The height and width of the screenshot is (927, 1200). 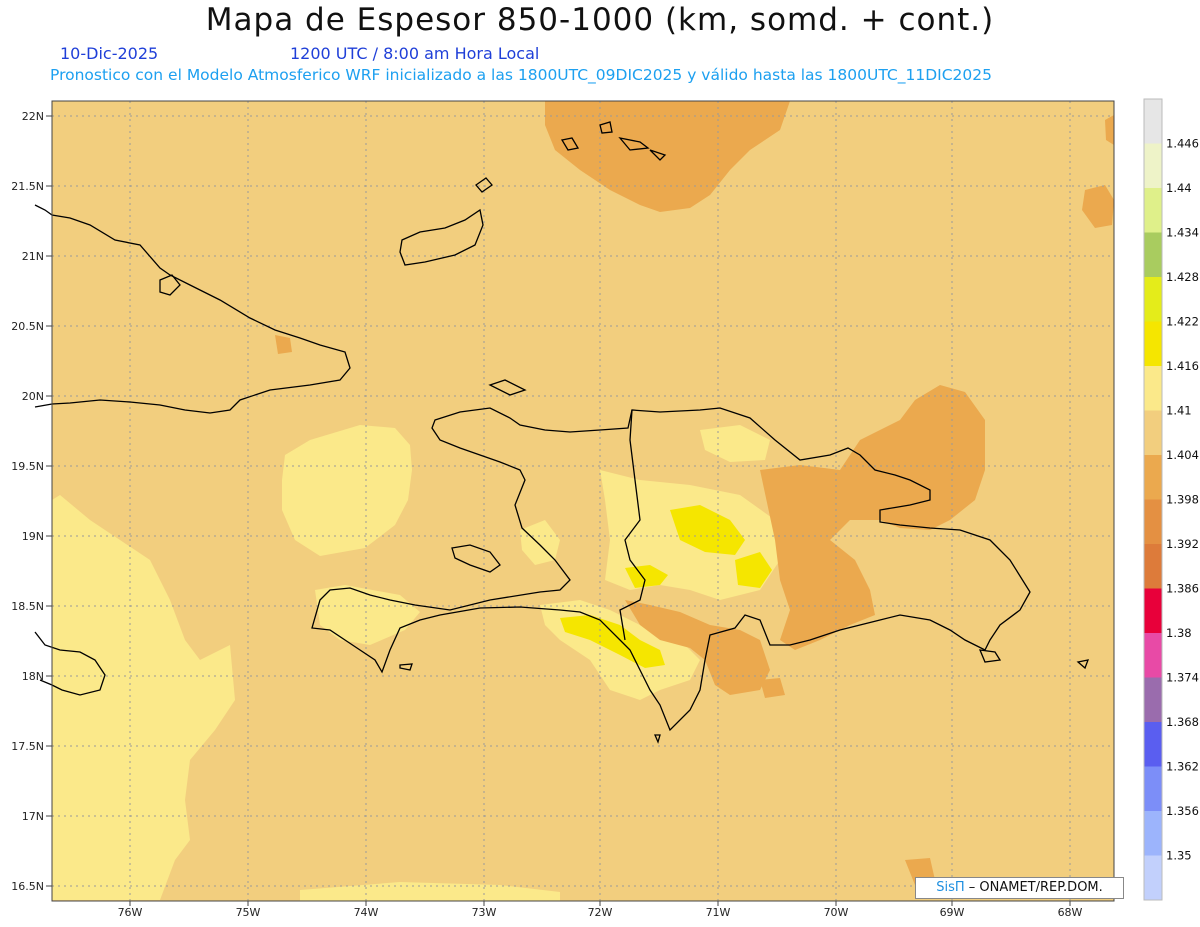 I want to click on credit-org: – ONAMET/REP.DOM., so click(x=1033, y=887).